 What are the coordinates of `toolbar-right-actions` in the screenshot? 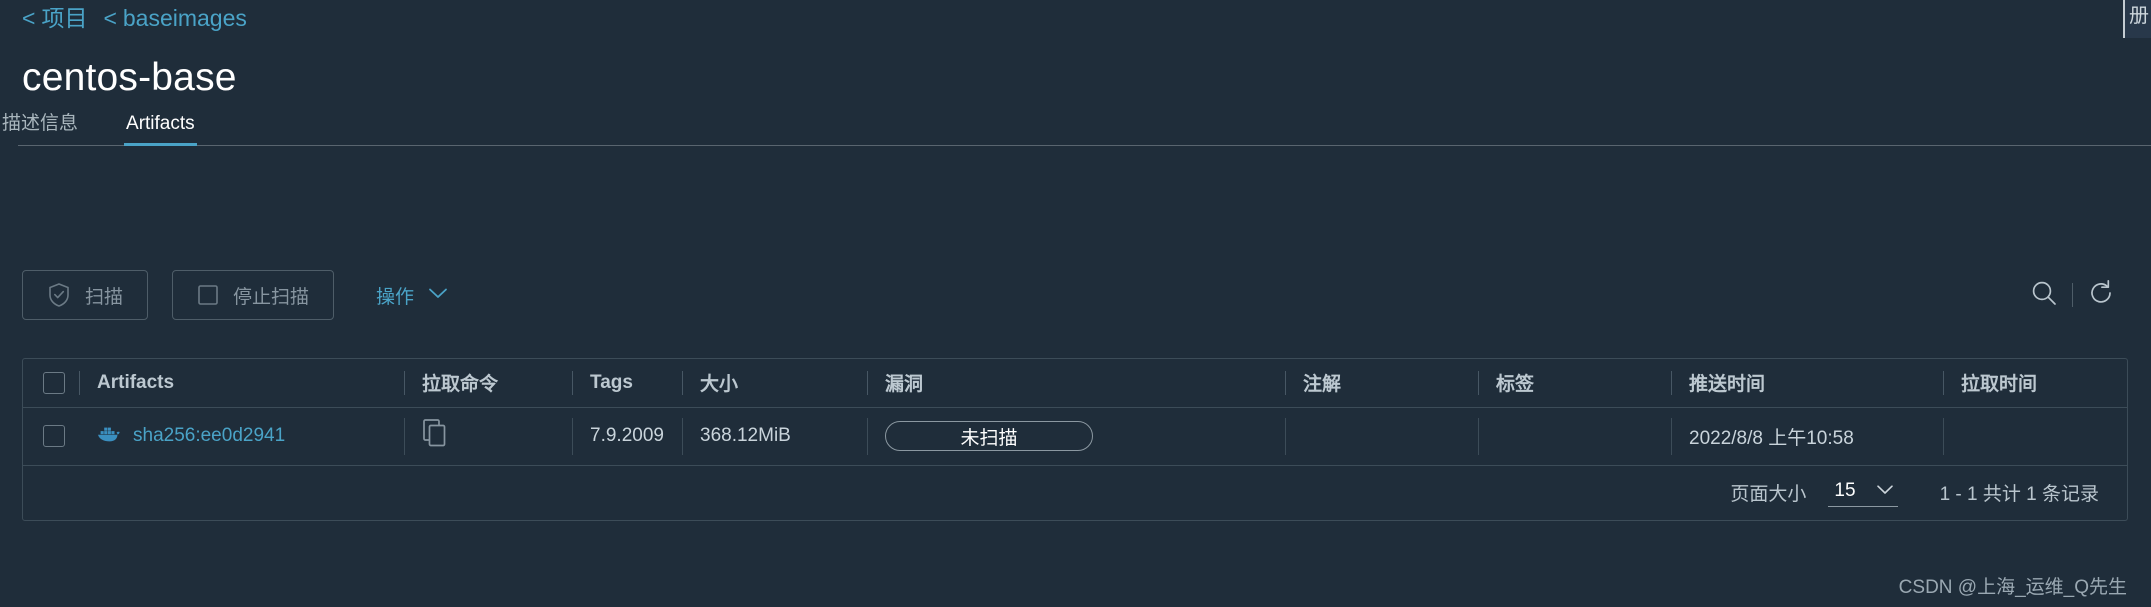 It's located at (2085, 295).